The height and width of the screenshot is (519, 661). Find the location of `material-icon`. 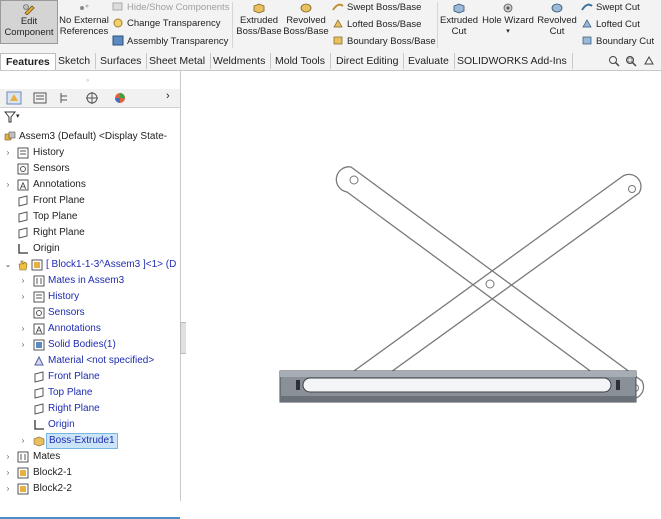

material-icon is located at coordinates (39, 360).